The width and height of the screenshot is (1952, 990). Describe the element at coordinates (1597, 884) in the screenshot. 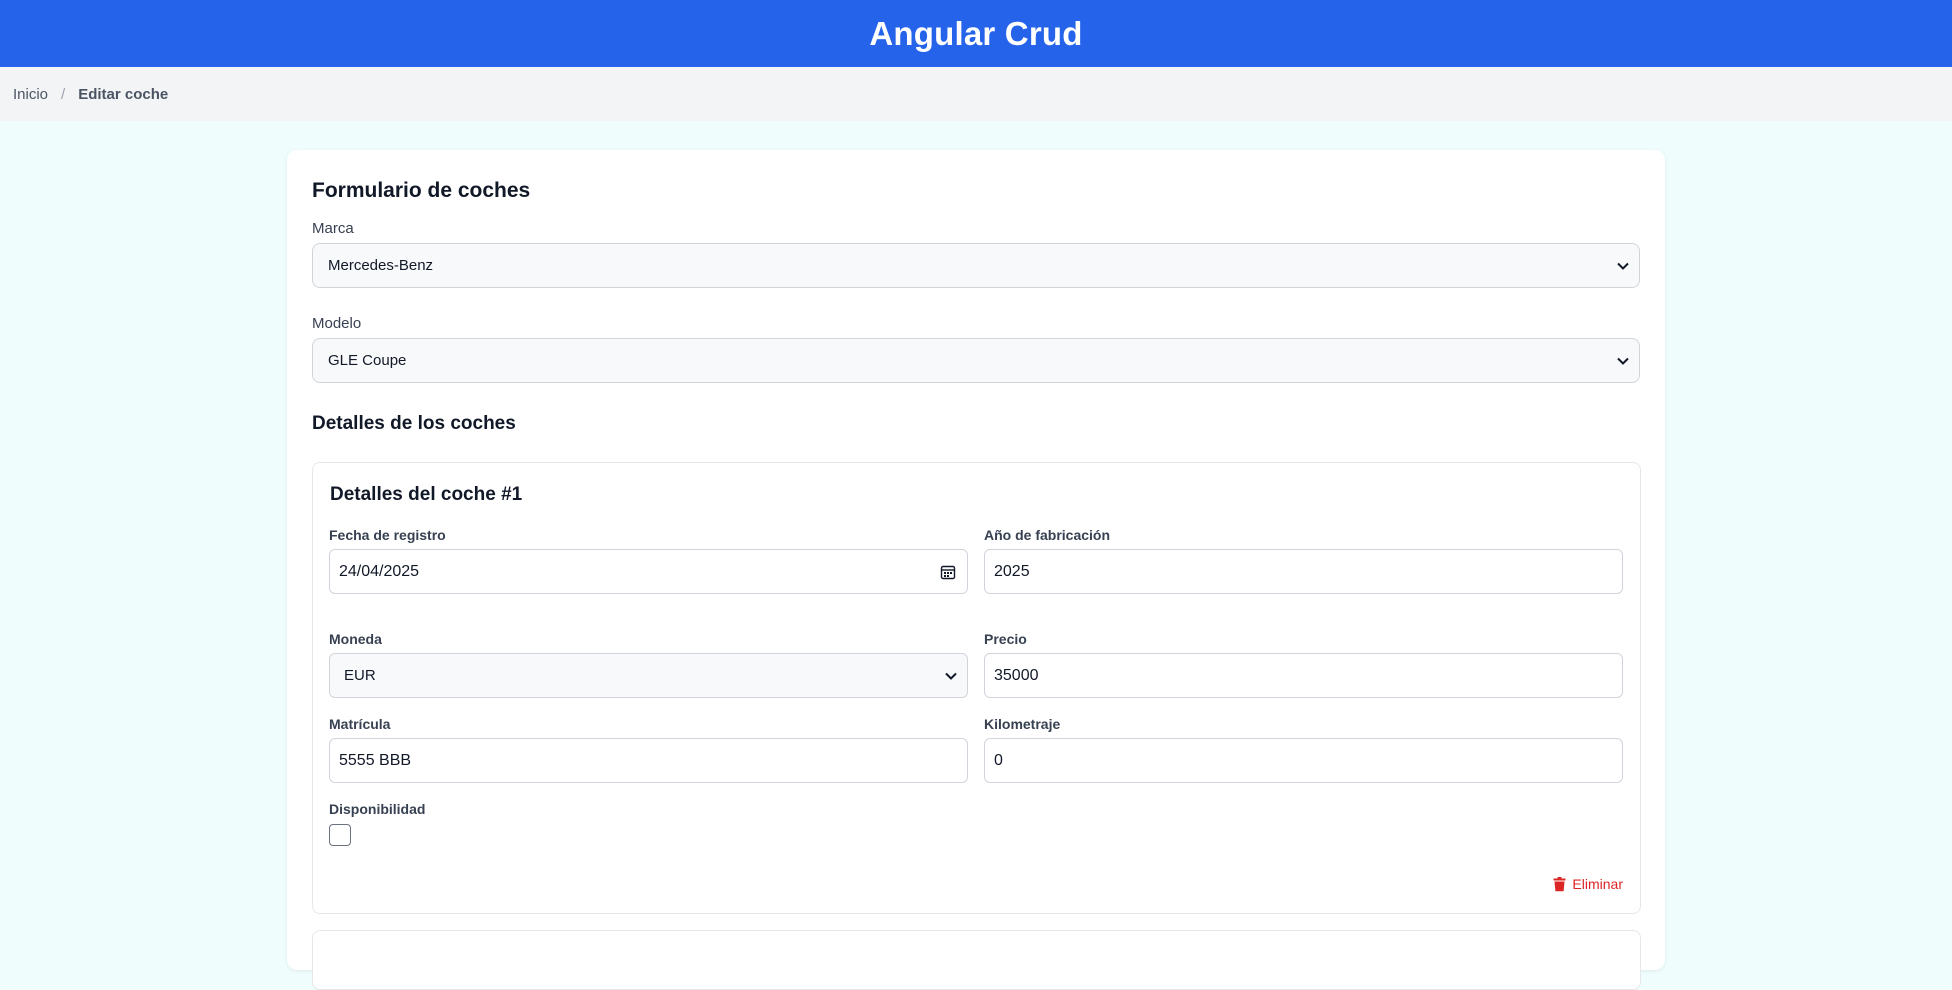

I see `delete-car-label: Eliminar` at that location.